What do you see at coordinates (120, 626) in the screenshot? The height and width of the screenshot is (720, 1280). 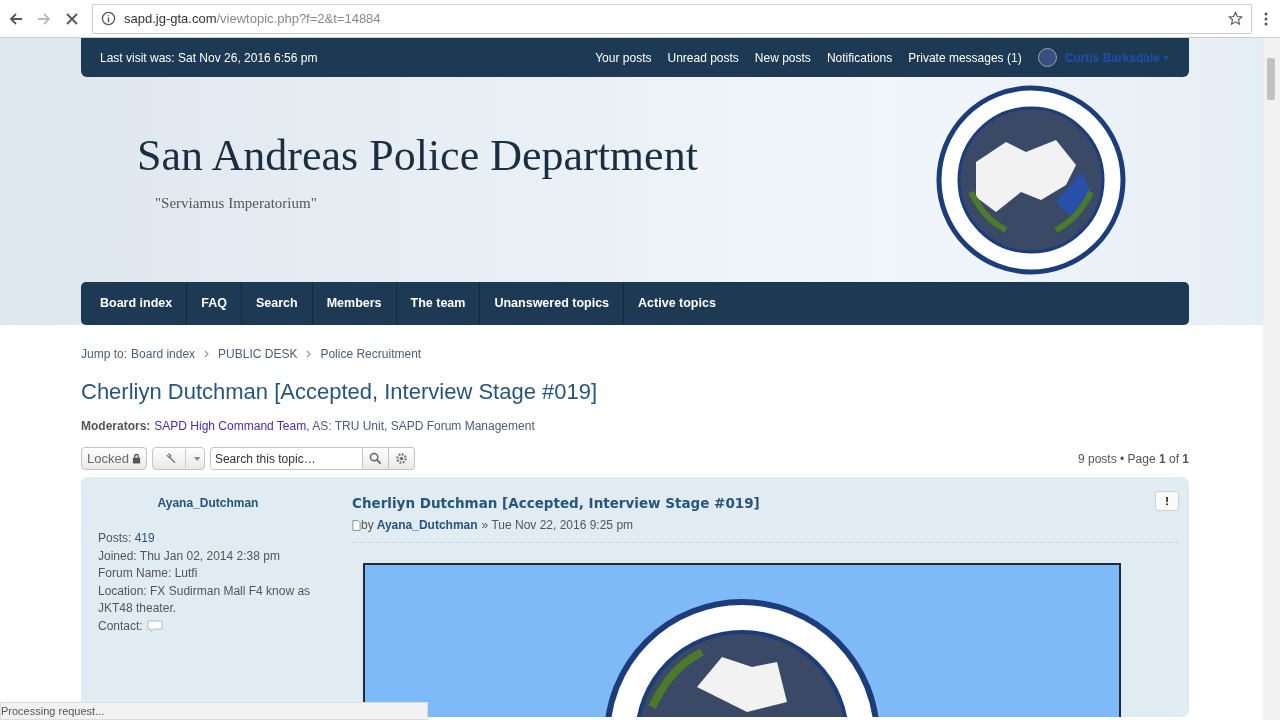 I see `profile-label: Contact:` at bounding box center [120, 626].